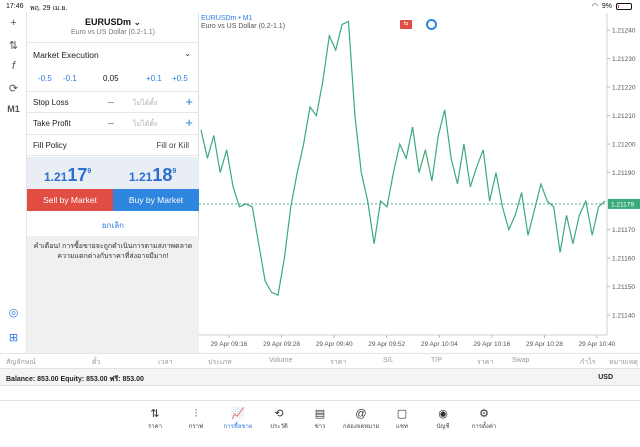 The image size is (640, 447). What do you see at coordinates (111, 78) in the screenshot?
I see `volume-value: 0.05` at bounding box center [111, 78].